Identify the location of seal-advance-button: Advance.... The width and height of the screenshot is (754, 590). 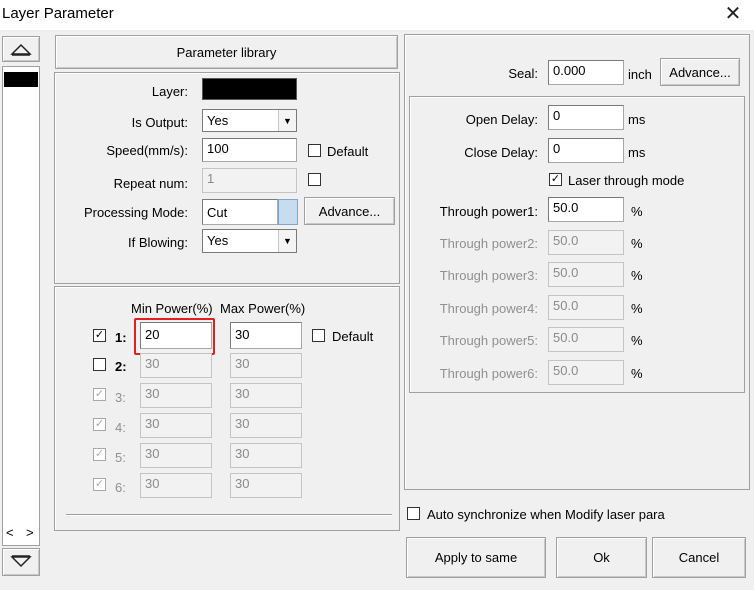
(700, 72).